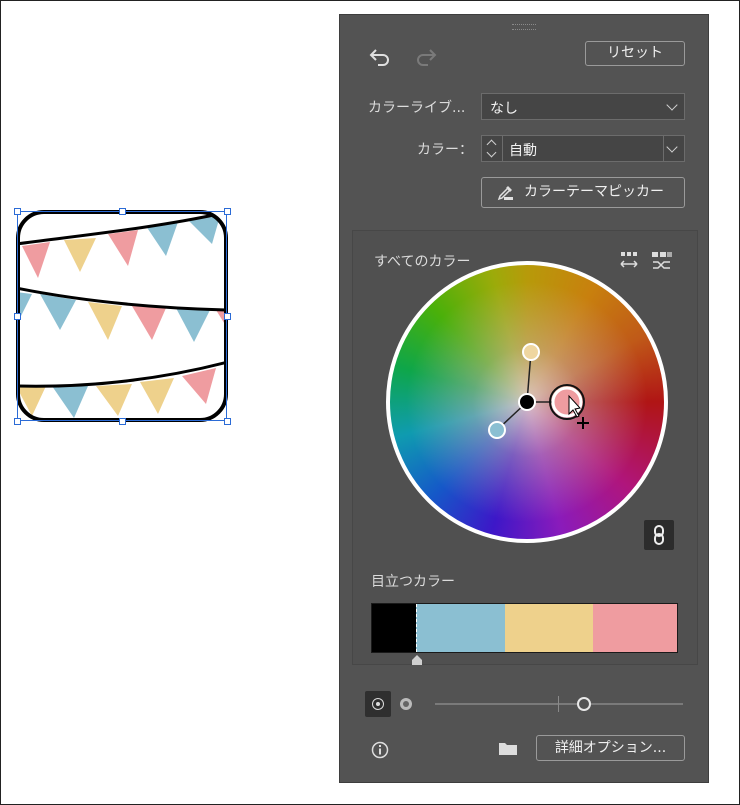 This screenshot has height=805, width=740. What do you see at coordinates (583, 704) in the screenshot?
I see `saturation-slider-thumb` at bounding box center [583, 704].